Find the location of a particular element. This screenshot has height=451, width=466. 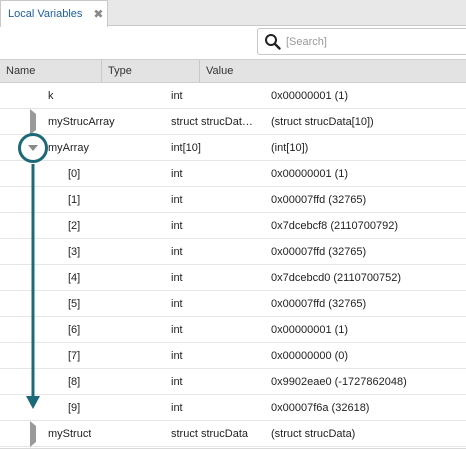

variable-value: 0x00000000 (0) is located at coordinates (368, 356).